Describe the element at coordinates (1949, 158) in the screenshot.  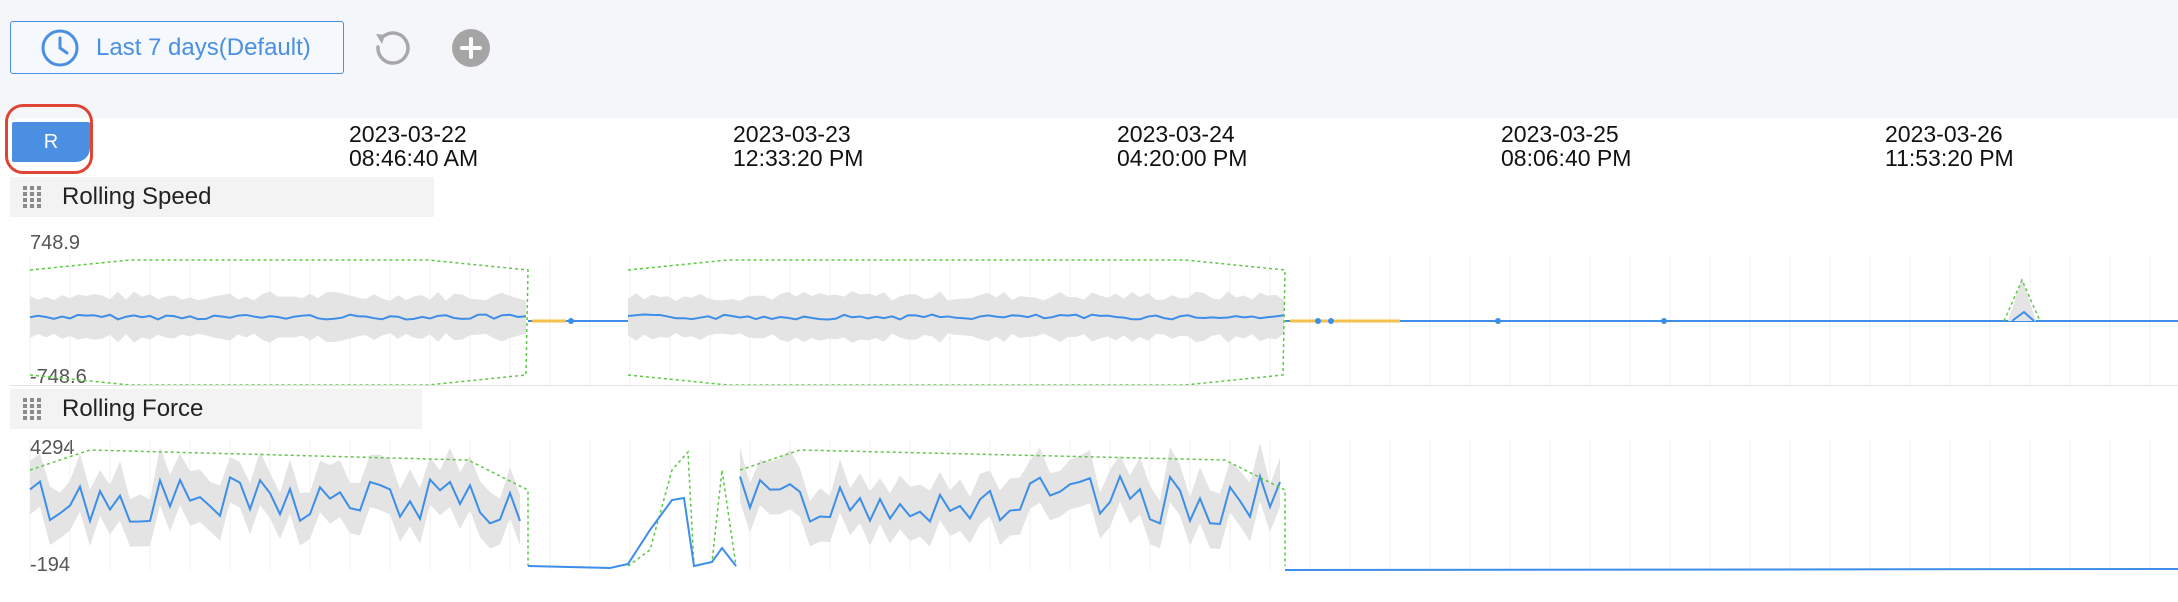
I see `time-label-time: 11:53:20 PM` at that location.